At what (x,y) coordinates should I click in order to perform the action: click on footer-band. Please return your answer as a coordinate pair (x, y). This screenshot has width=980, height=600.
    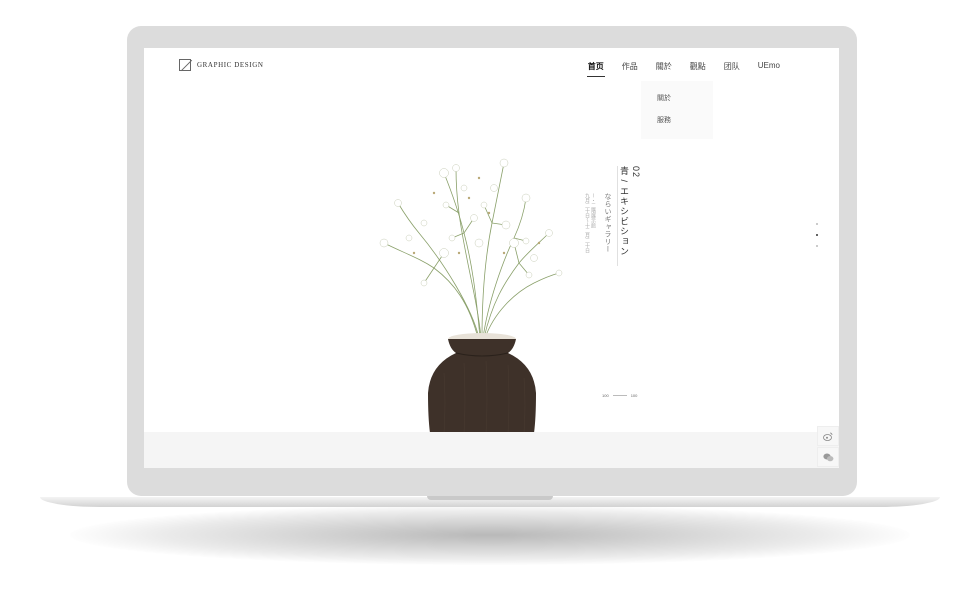
    Looking at the image, I should click on (491, 450).